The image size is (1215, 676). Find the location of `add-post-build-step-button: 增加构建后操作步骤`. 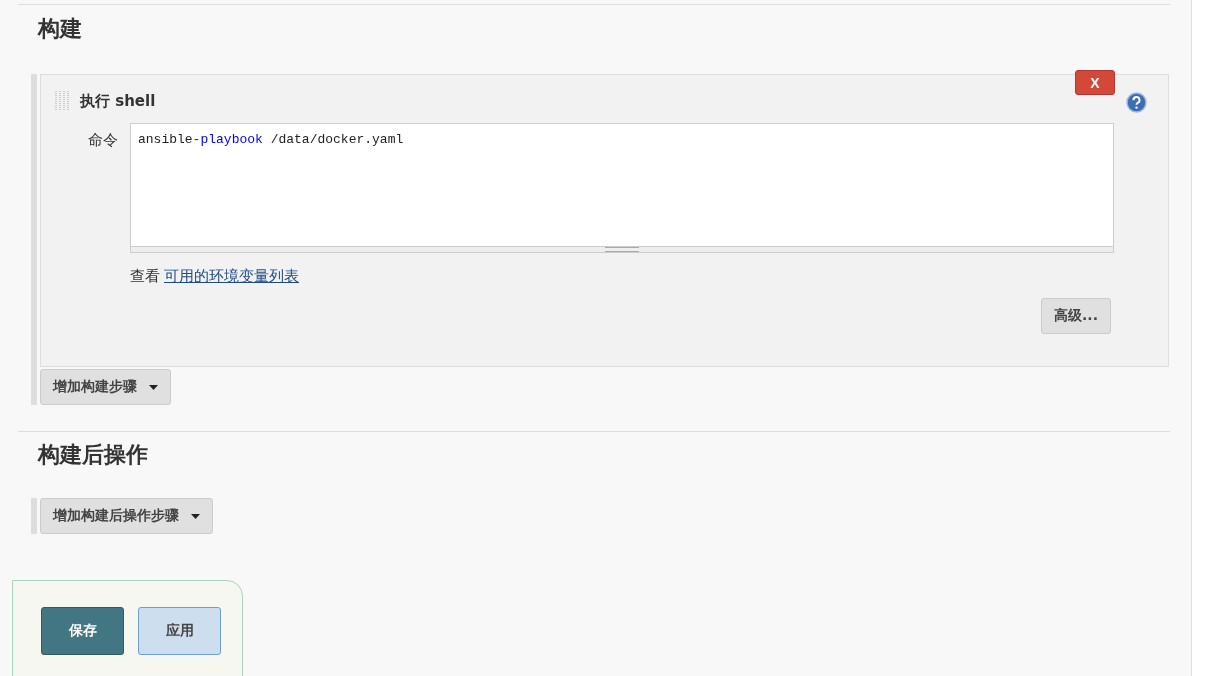

add-post-build-step-button: 增加构建后操作步骤 is located at coordinates (126, 516).